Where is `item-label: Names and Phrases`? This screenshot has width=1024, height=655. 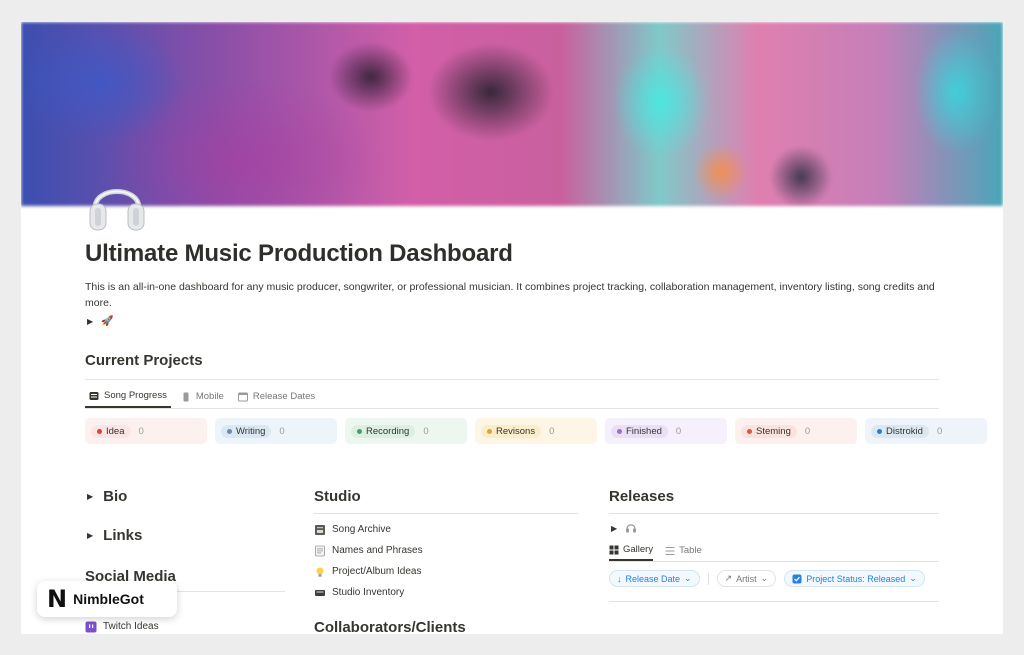 item-label: Names and Phrases is located at coordinates (377, 550).